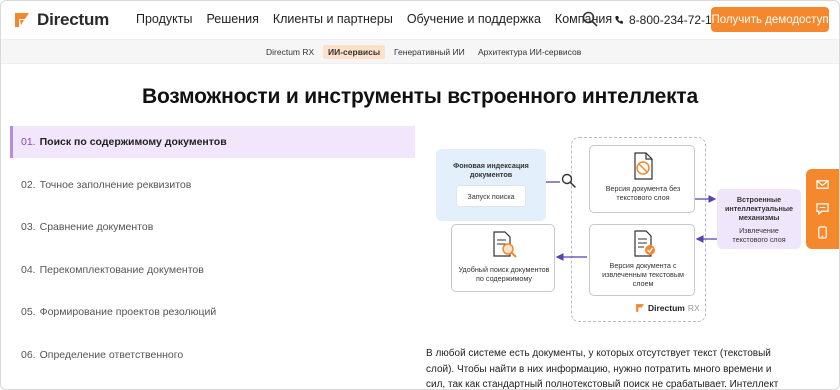  What do you see at coordinates (354, 52) in the screenshot?
I see `subnav-item-ai-services: ИИ-сервисы` at bounding box center [354, 52].